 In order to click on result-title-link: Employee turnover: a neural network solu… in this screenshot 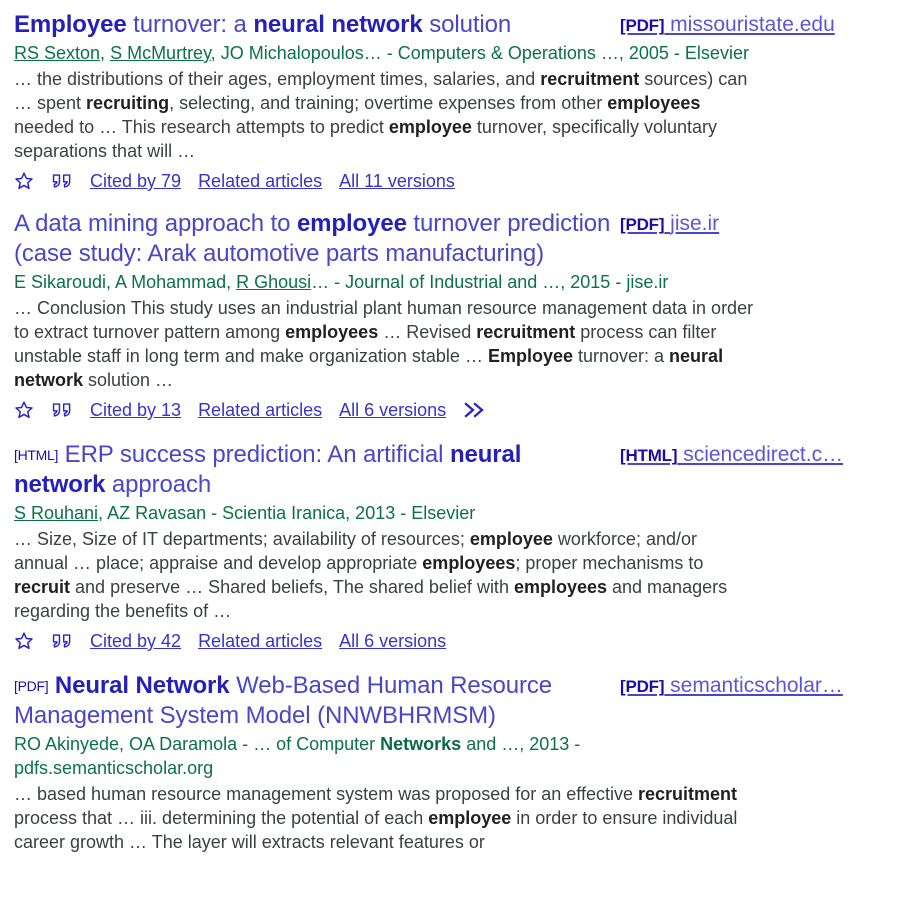, I will do `click(262, 24)`.